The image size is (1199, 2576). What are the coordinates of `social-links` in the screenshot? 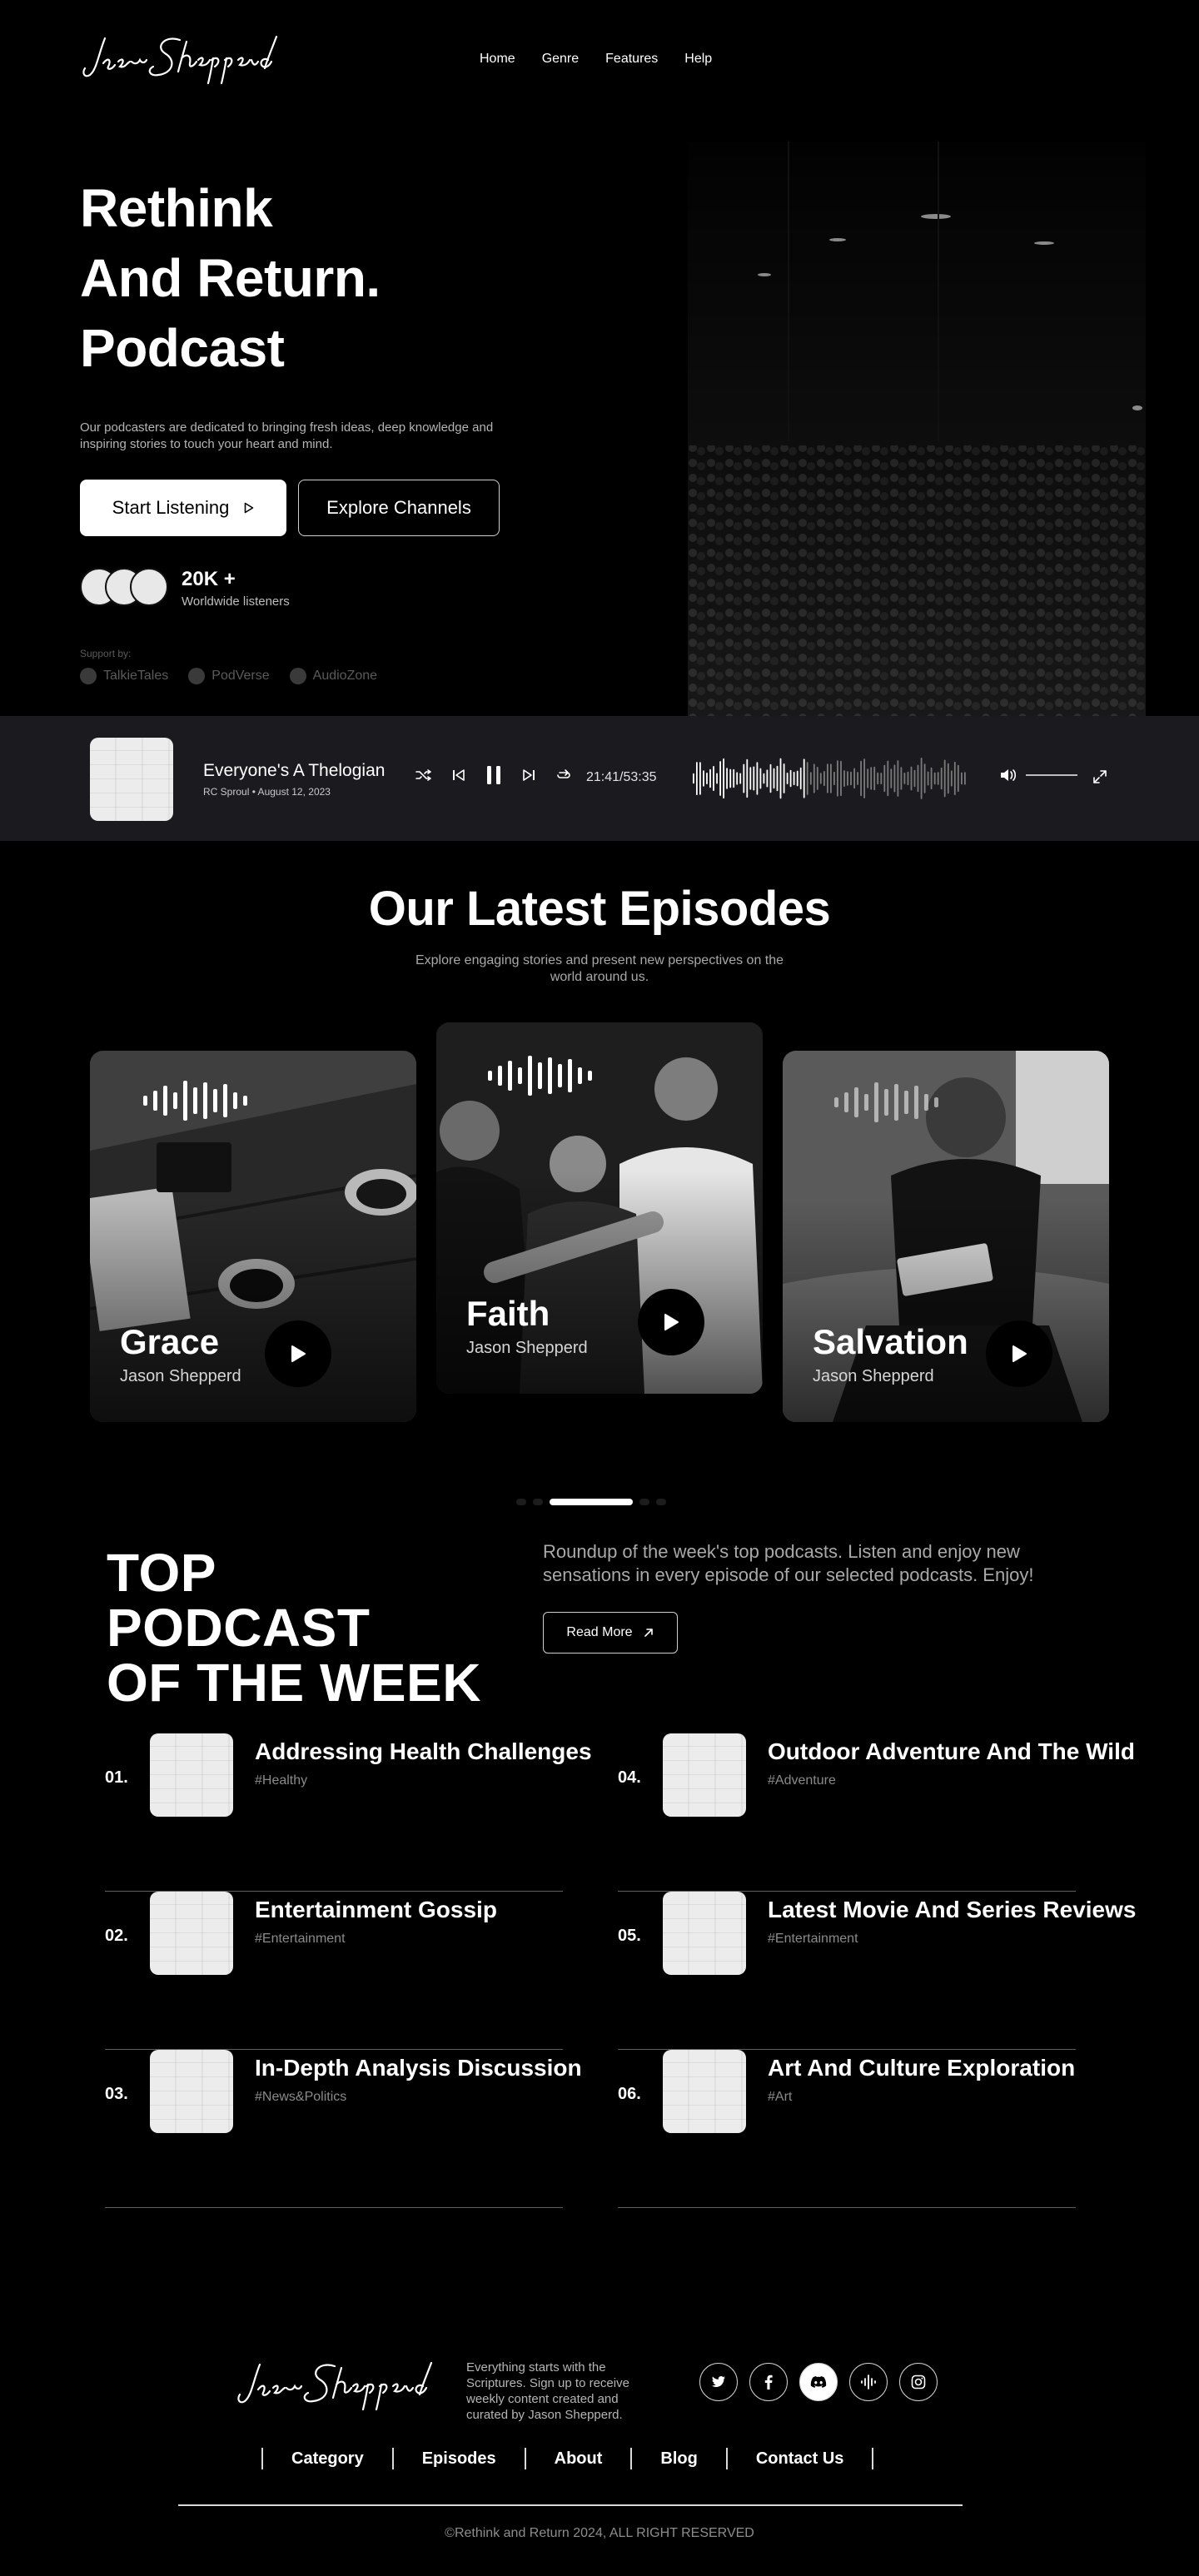 It's located at (818, 2382).